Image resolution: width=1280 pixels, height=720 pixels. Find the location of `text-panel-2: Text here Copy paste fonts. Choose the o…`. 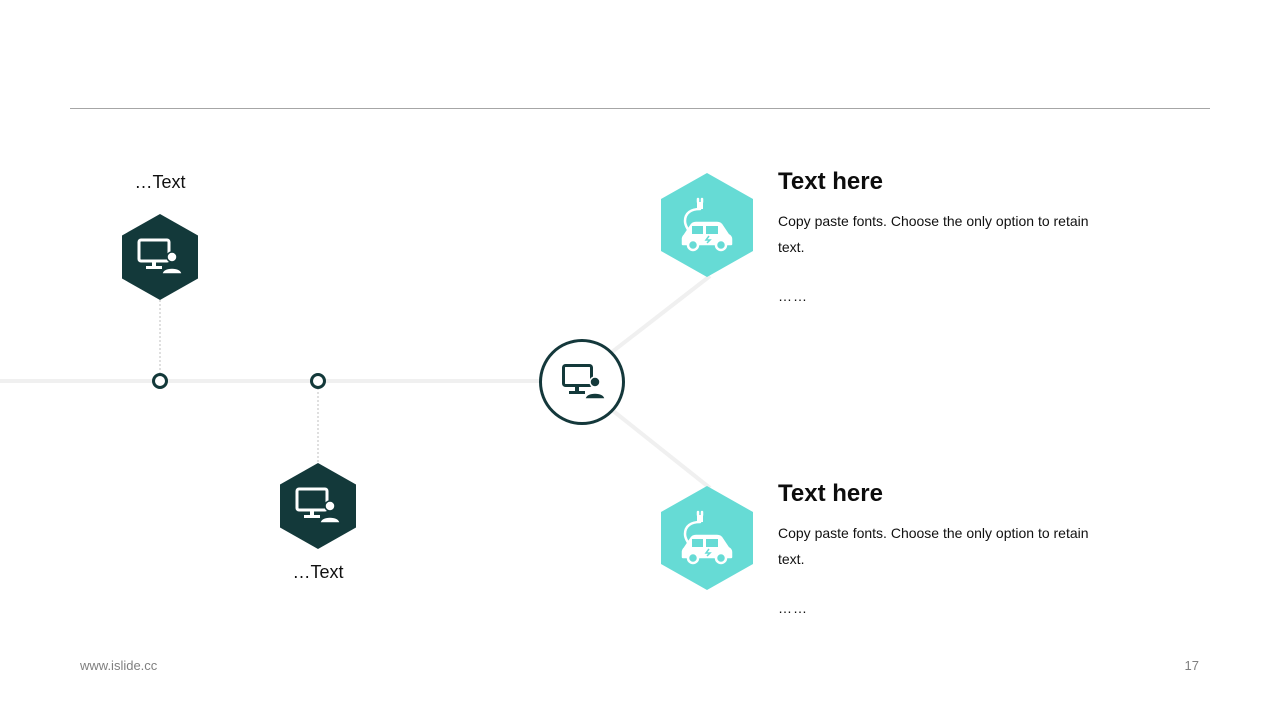

text-panel-2: Text here Copy paste fonts. Choose the o… is located at coordinates (948, 548).